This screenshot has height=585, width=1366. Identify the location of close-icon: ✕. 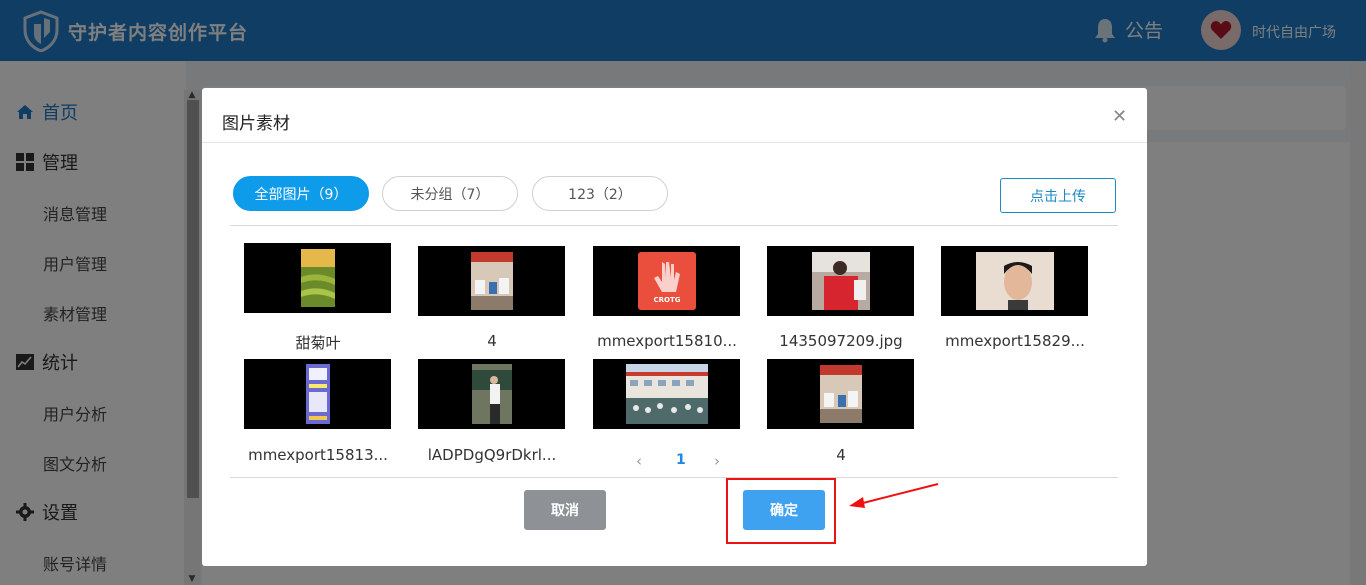
(1119, 116).